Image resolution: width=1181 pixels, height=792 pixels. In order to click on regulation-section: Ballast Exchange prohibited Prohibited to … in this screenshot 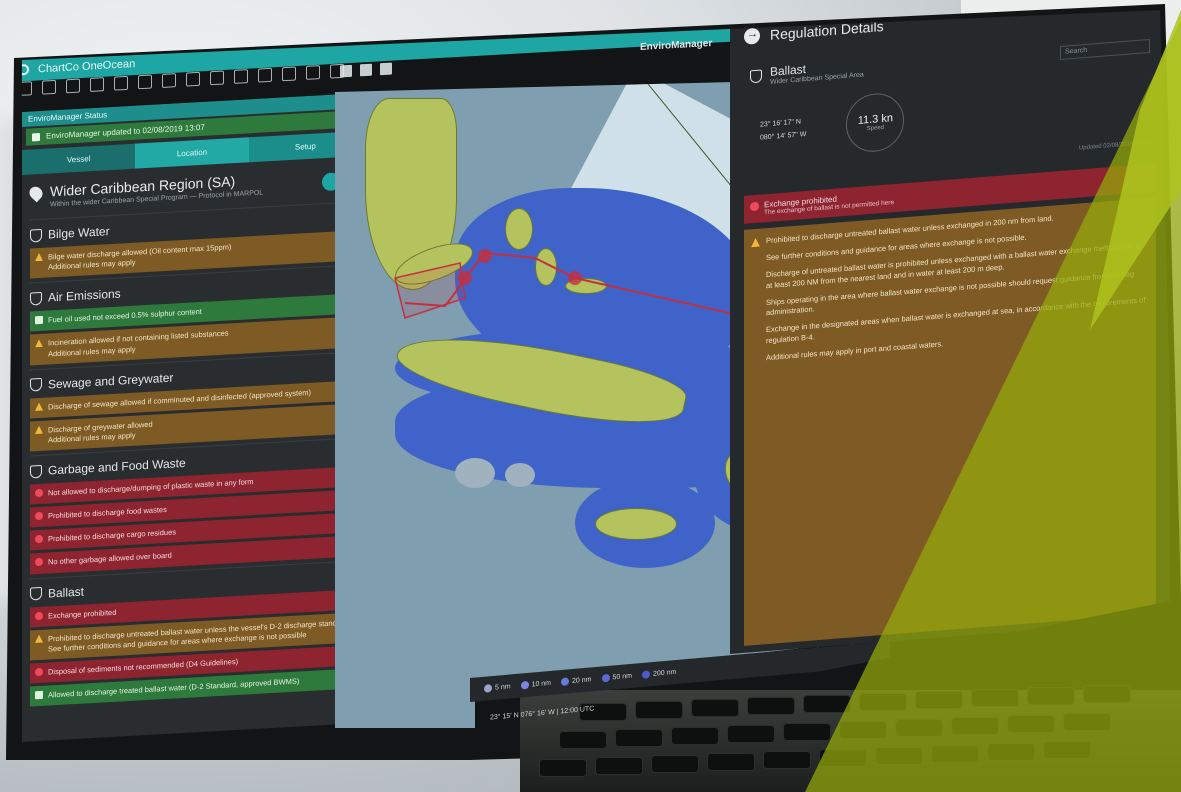, I will do `click(192, 633)`.